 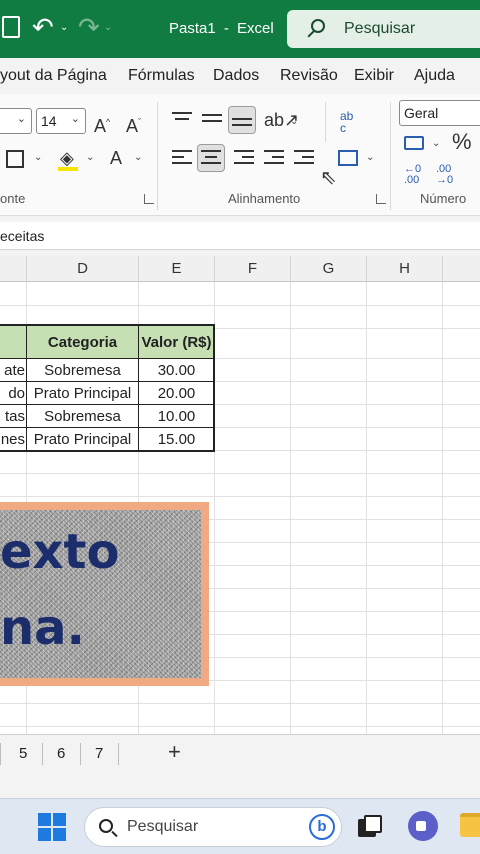 What do you see at coordinates (176, 341) in the screenshot?
I see `table-header-valor: Valor (R$)` at bounding box center [176, 341].